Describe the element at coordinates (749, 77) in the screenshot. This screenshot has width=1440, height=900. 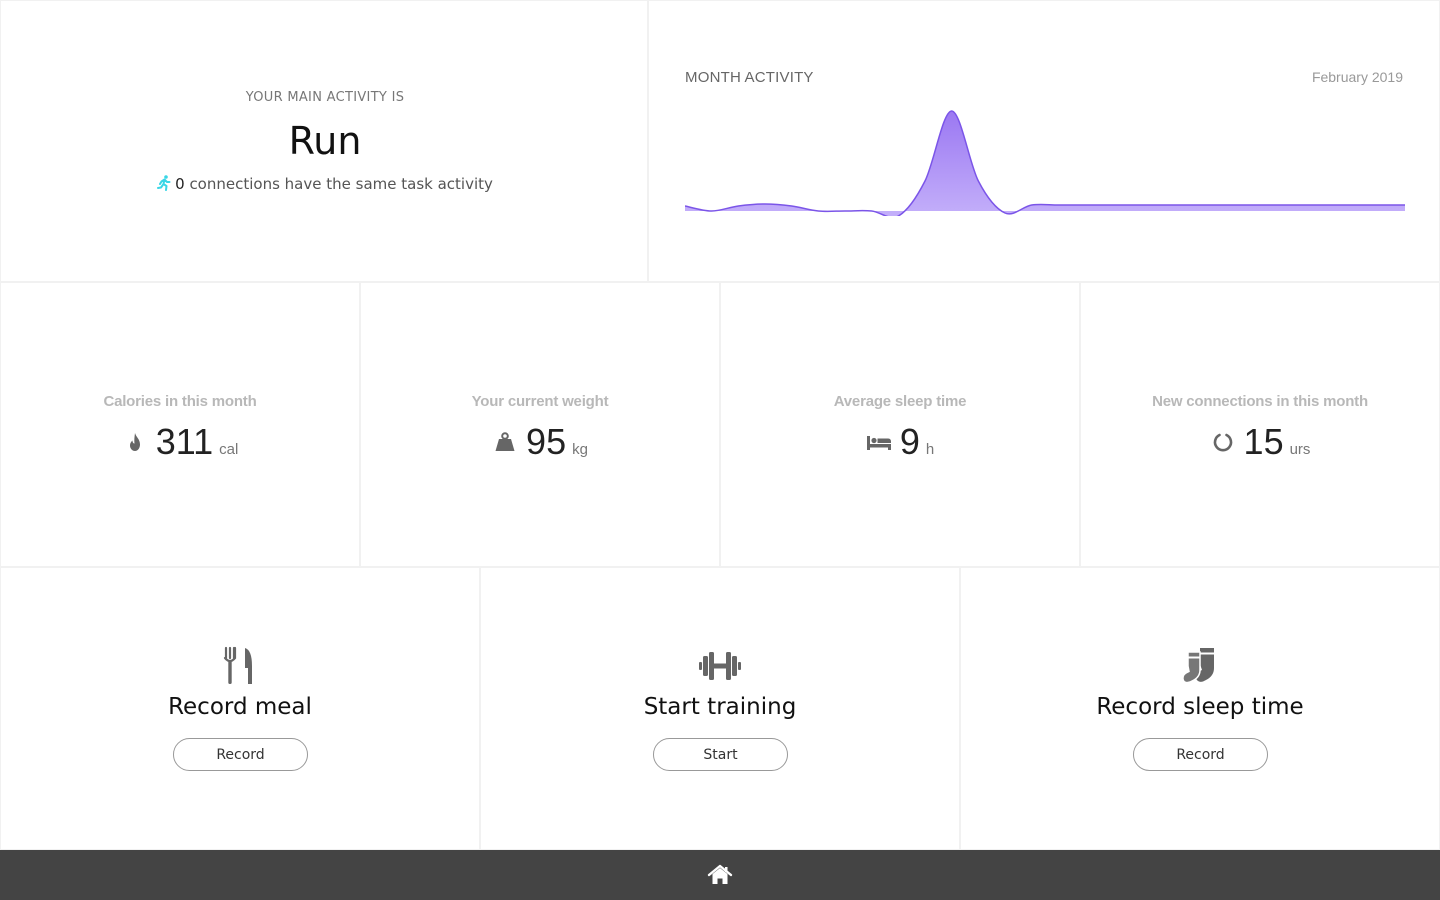
I see `month-activity-title: MONTH ACTIVITY` at that location.